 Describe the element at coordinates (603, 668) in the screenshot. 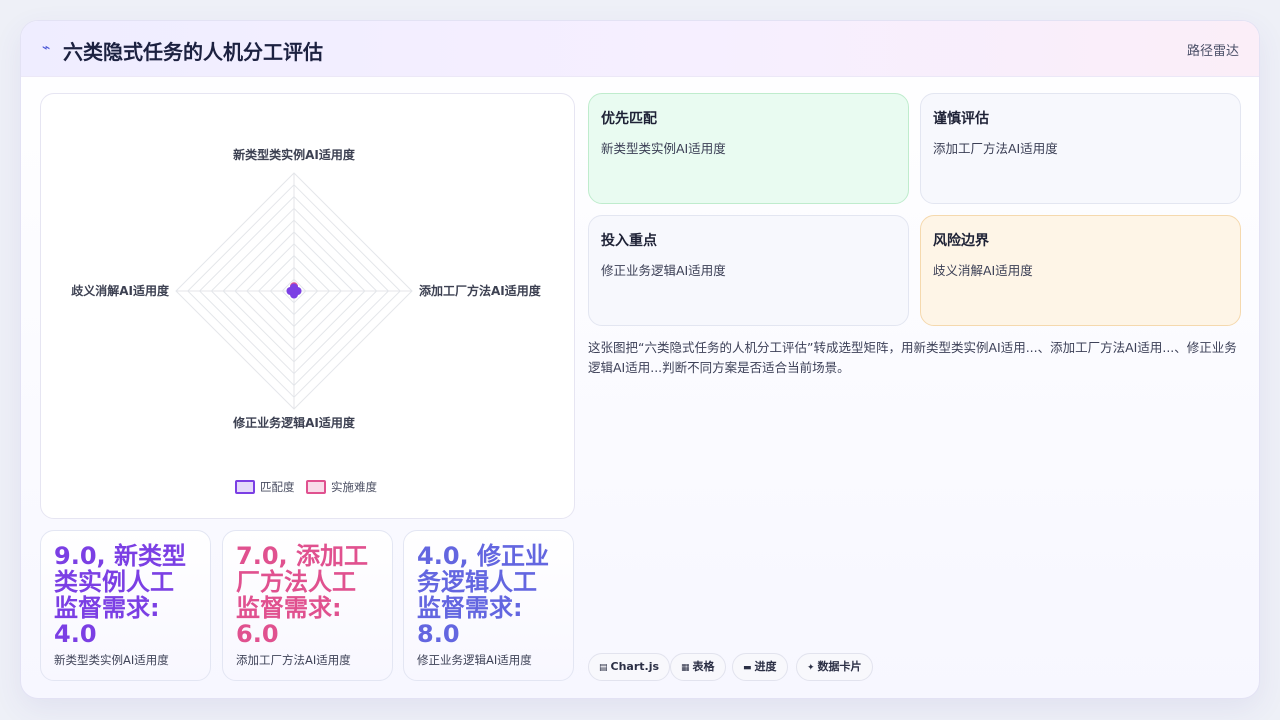

I see `chart-icon: ▤` at that location.